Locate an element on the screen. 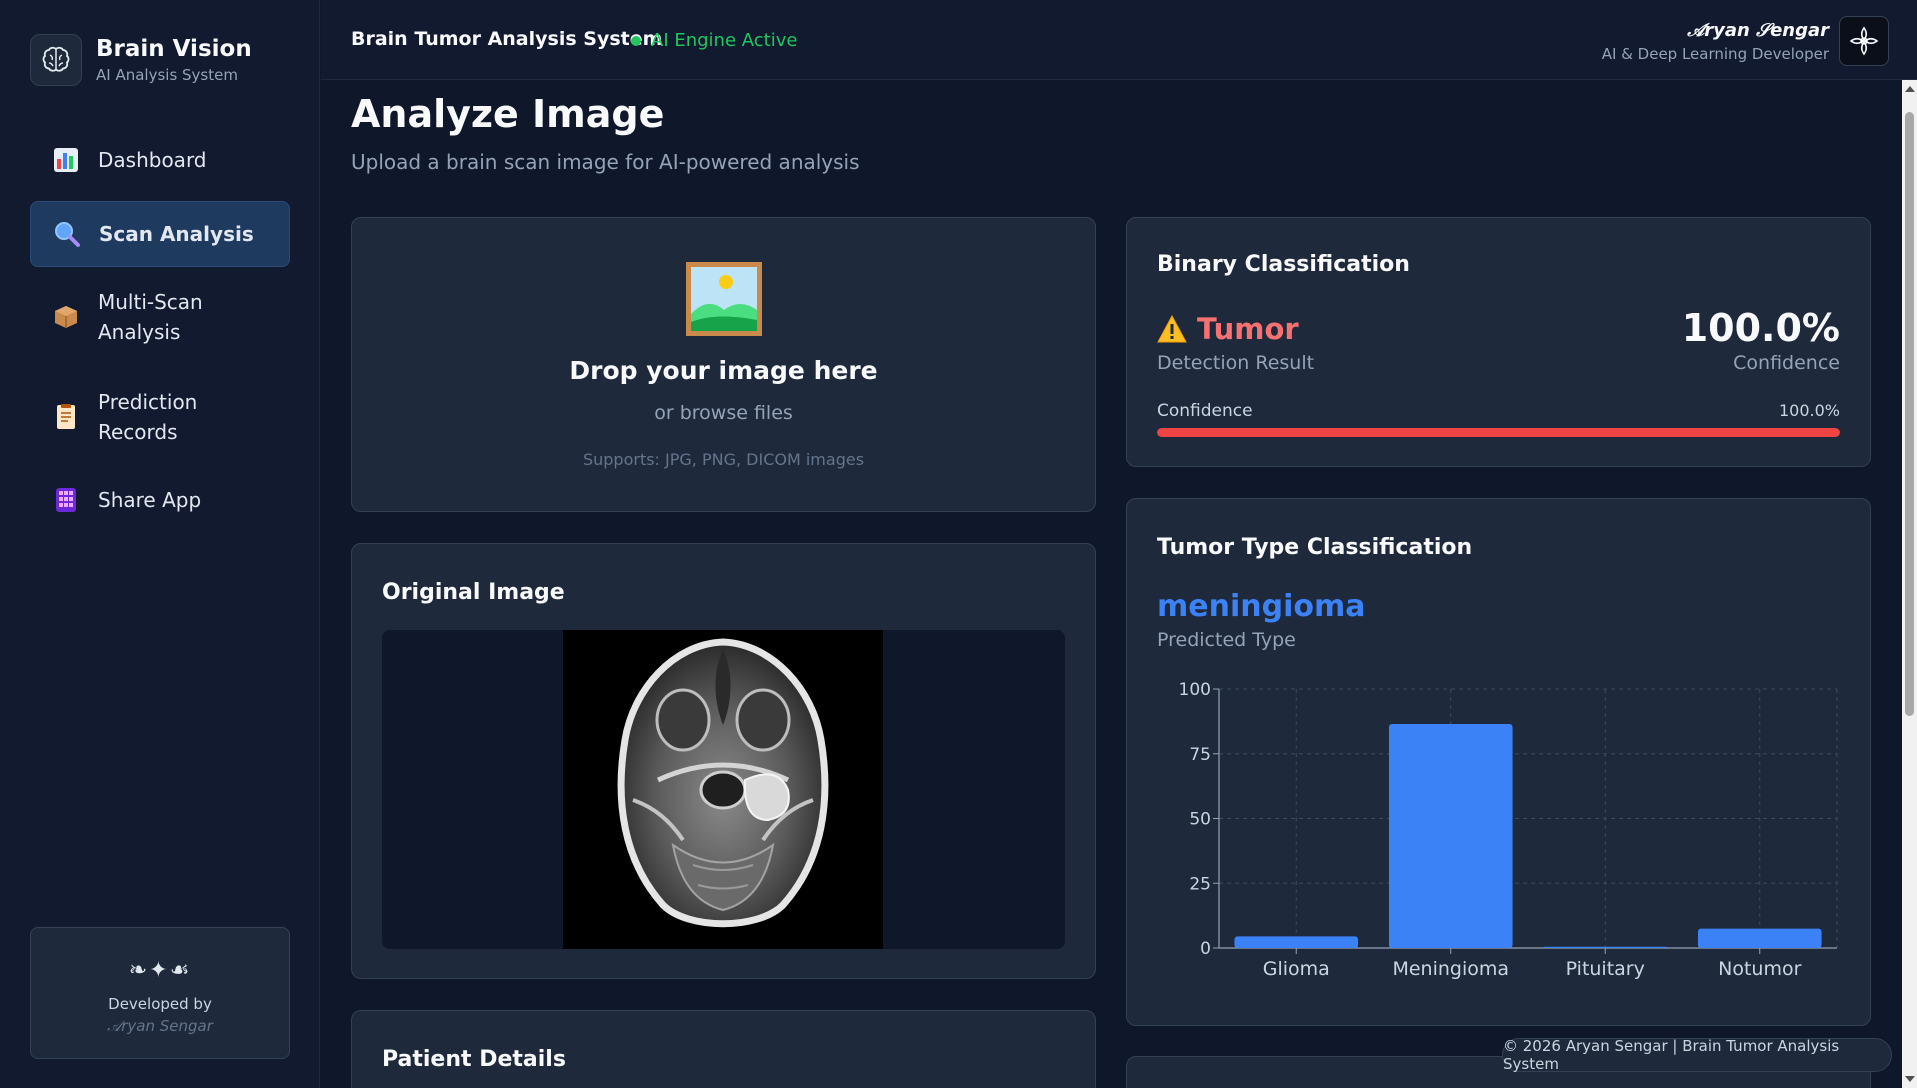  y-tick-label: 0 is located at coordinates (1205, 949).